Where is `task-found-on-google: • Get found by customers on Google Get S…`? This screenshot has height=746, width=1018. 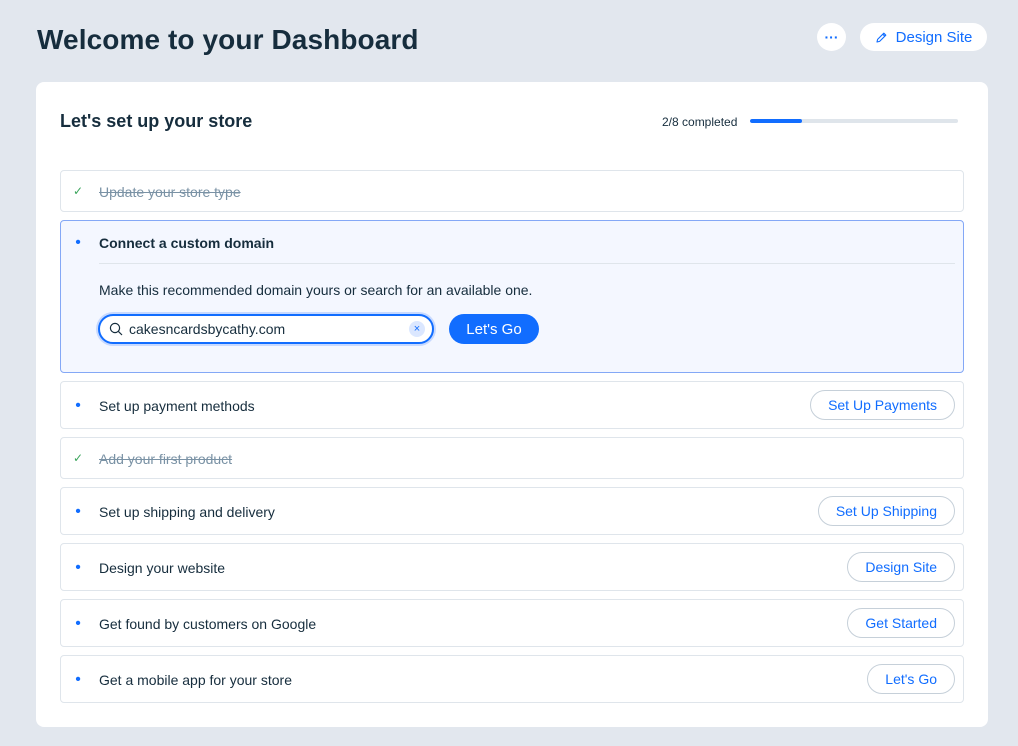
task-found-on-google: • Get found by customers on Google Get S… is located at coordinates (512, 623).